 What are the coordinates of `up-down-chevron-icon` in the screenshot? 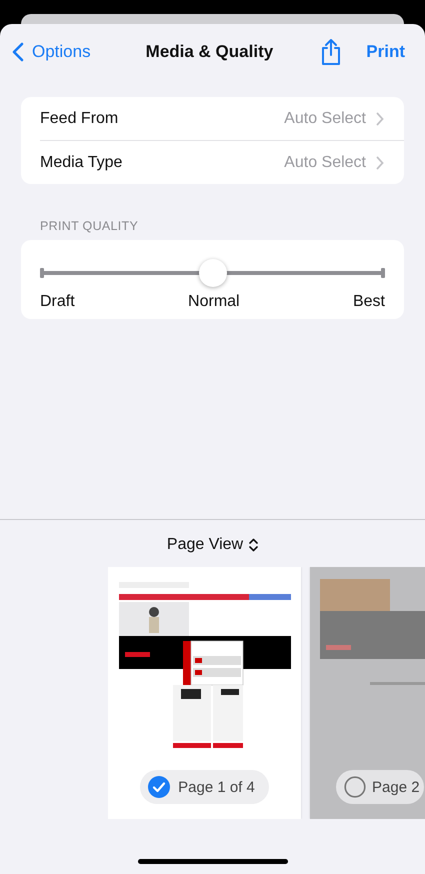 It's located at (253, 545).